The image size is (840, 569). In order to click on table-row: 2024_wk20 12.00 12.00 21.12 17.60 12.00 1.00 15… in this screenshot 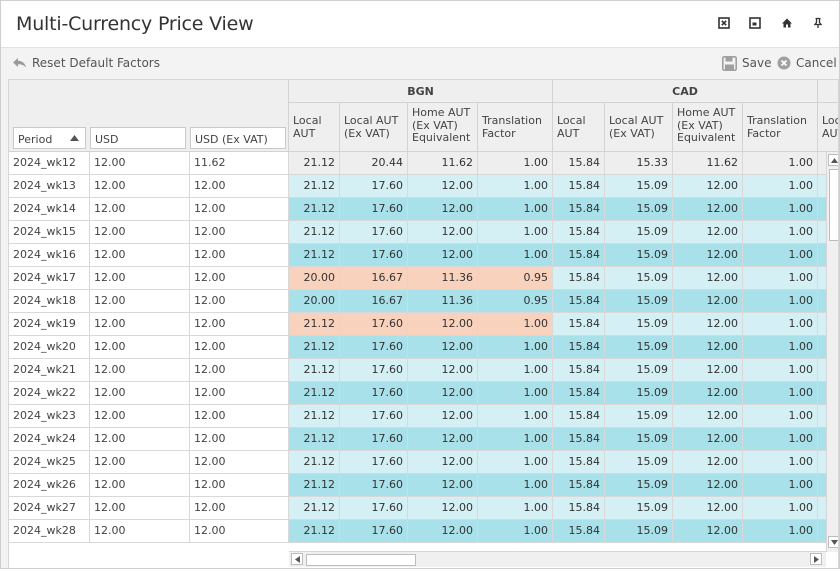, I will do `click(423, 347)`.